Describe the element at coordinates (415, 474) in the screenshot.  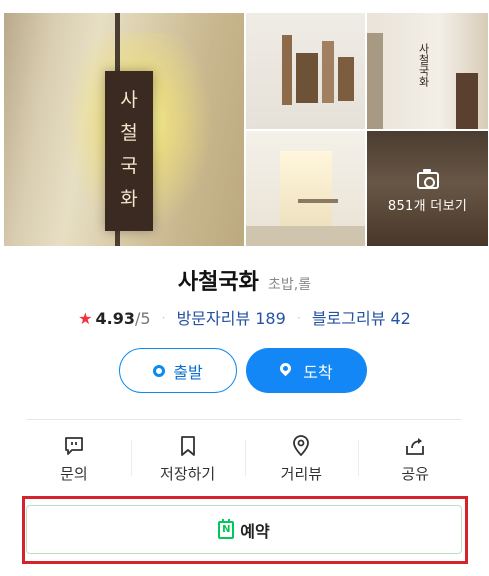
I see `action-label: 공유` at that location.